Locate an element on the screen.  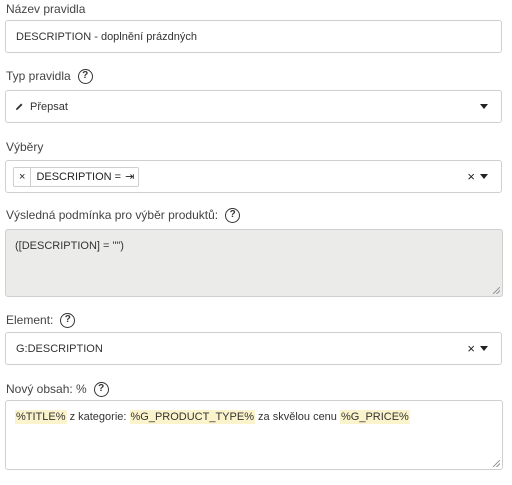
condition-label: Výsledná podmínka pro výběr produktů: ? is located at coordinates (123, 215).